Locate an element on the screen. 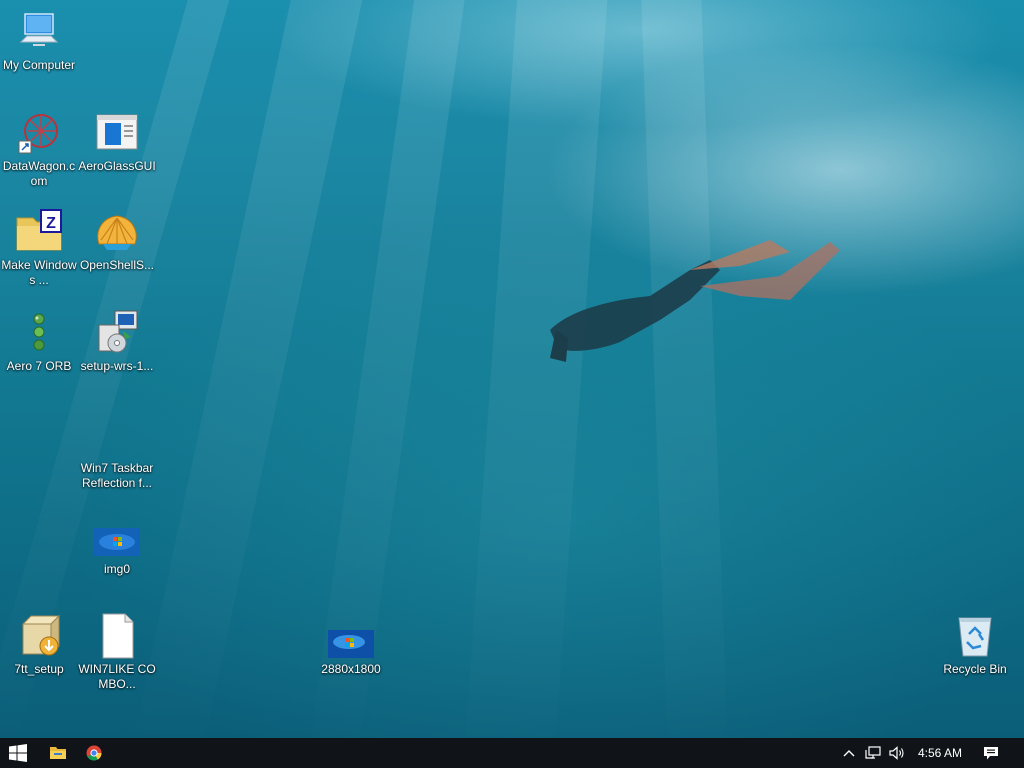 This screenshot has width=1024, height=768. blank-file-icon is located at coordinates (117, 435).